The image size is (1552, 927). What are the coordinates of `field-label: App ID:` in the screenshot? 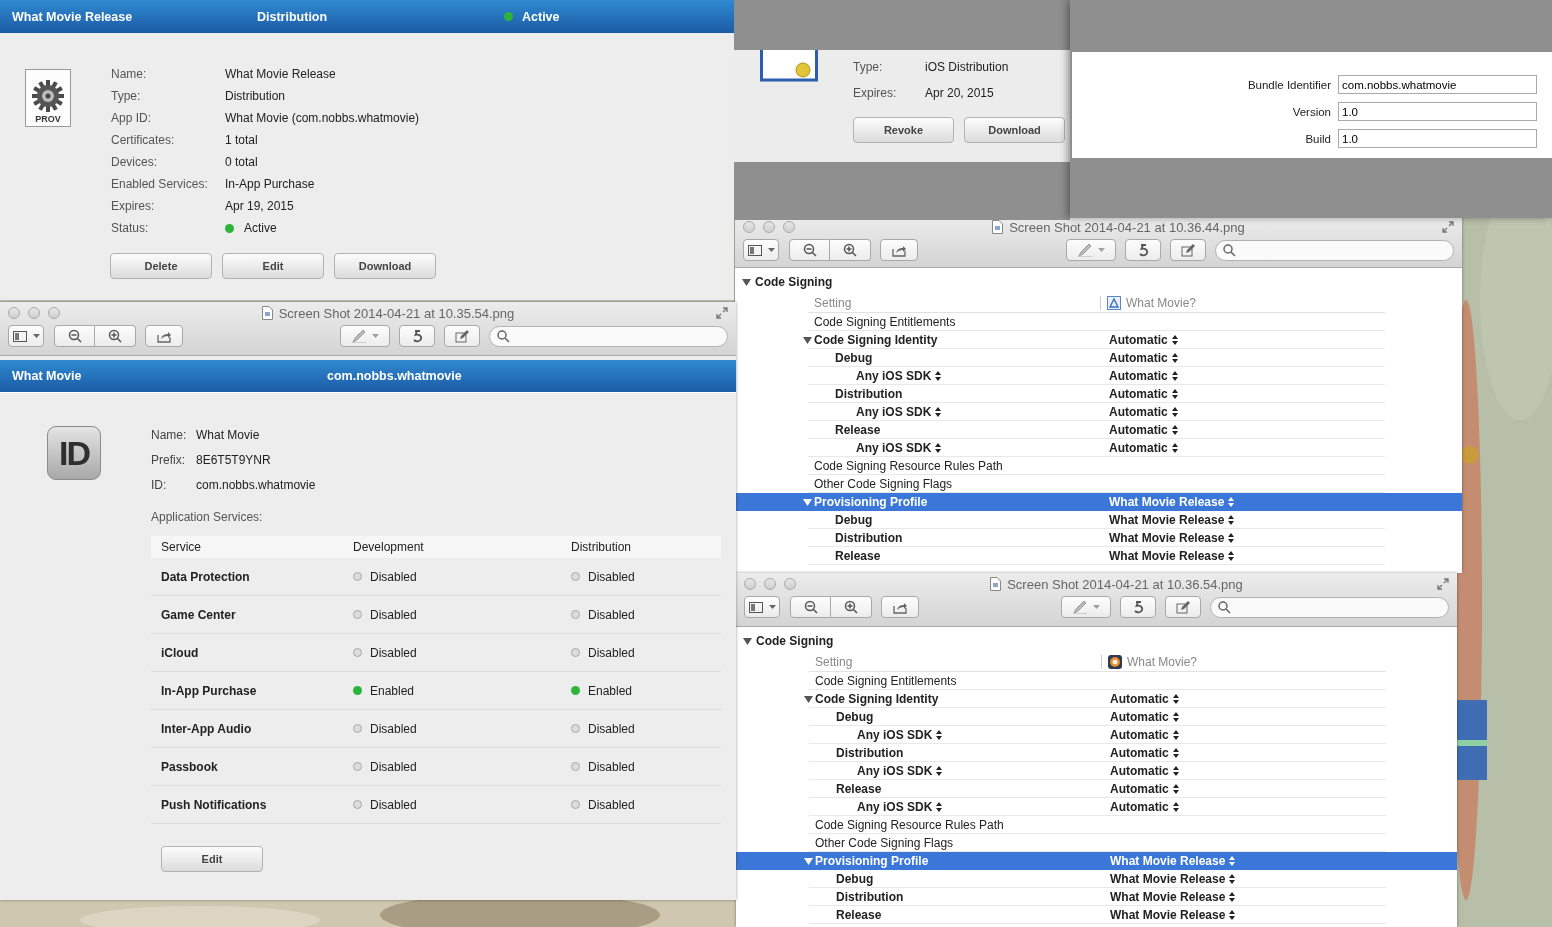 It's located at (132, 118).